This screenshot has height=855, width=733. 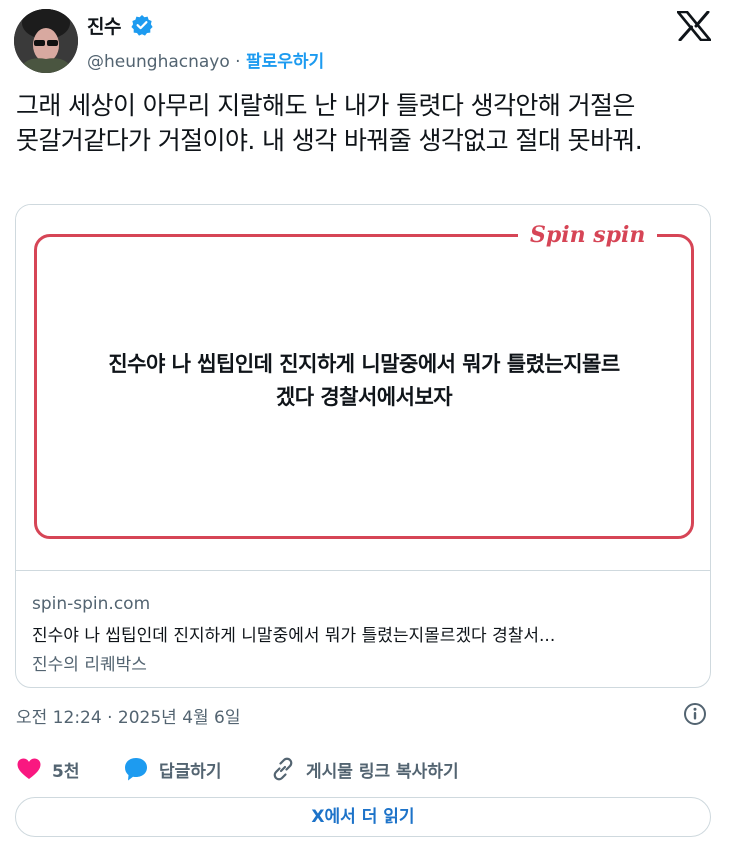 I want to click on card-subtitle: 진수의 리퀘박스, so click(x=89, y=665).